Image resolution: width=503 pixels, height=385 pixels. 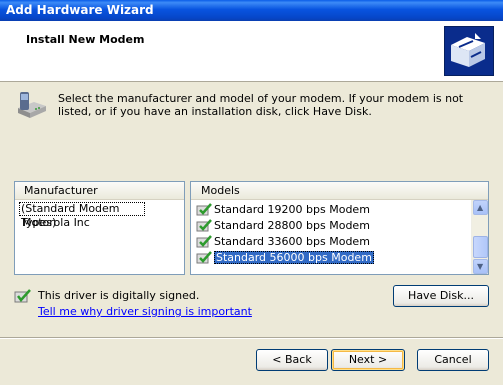 What do you see at coordinates (292, 209) in the screenshot?
I see `model-label: Standard 19200 bps Modem` at bounding box center [292, 209].